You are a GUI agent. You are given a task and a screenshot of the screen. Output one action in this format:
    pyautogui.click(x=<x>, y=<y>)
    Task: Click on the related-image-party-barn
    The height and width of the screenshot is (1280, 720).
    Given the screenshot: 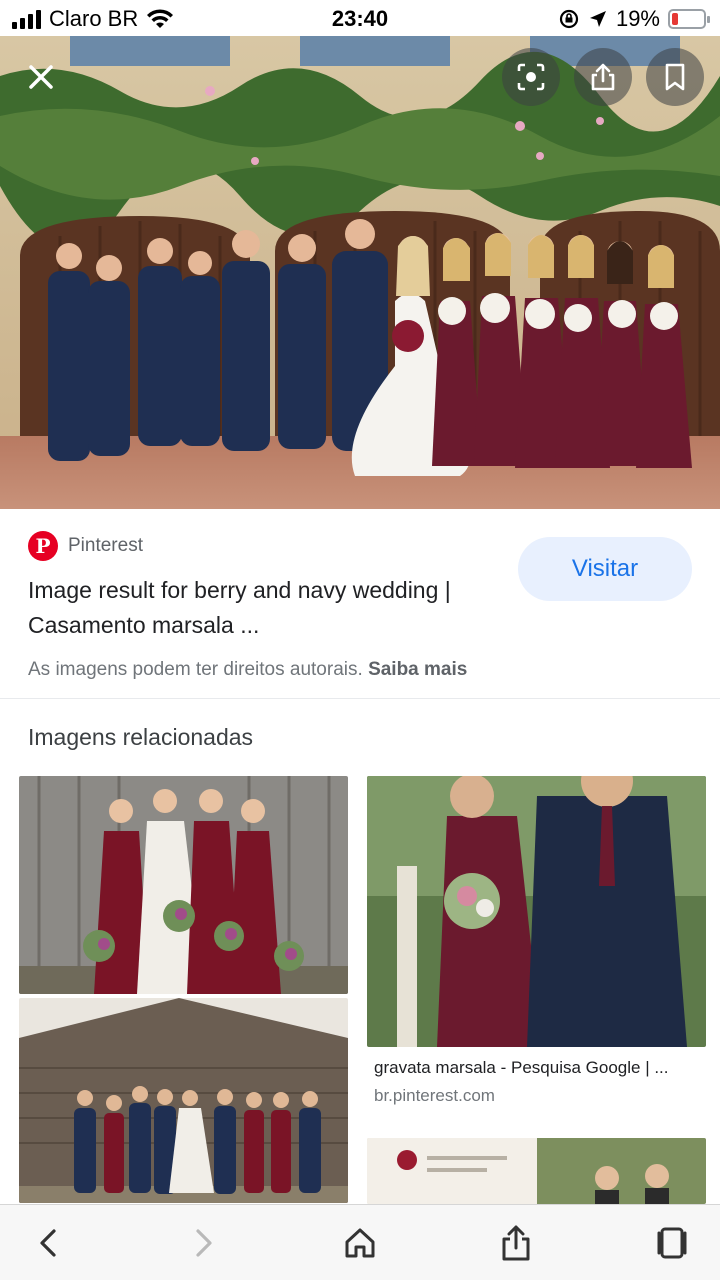 What is the action you would take?
    pyautogui.click(x=183, y=1100)
    